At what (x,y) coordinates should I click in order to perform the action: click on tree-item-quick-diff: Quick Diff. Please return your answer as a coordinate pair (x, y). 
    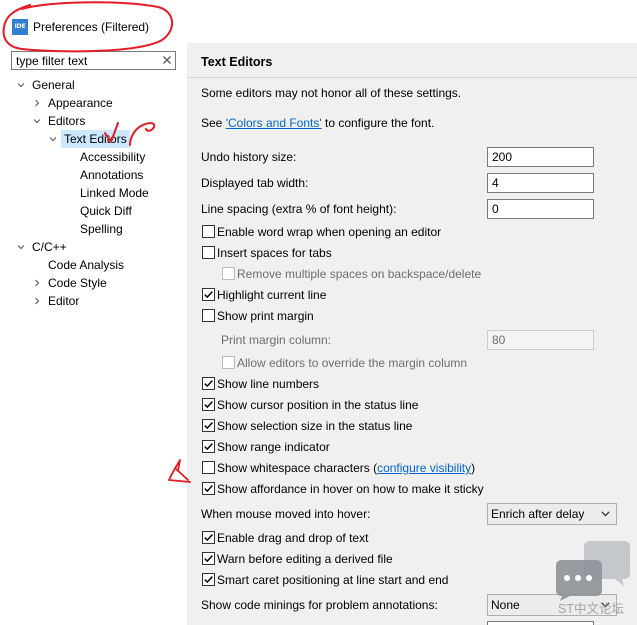
    Looking at the image, I should click on (93, 211).